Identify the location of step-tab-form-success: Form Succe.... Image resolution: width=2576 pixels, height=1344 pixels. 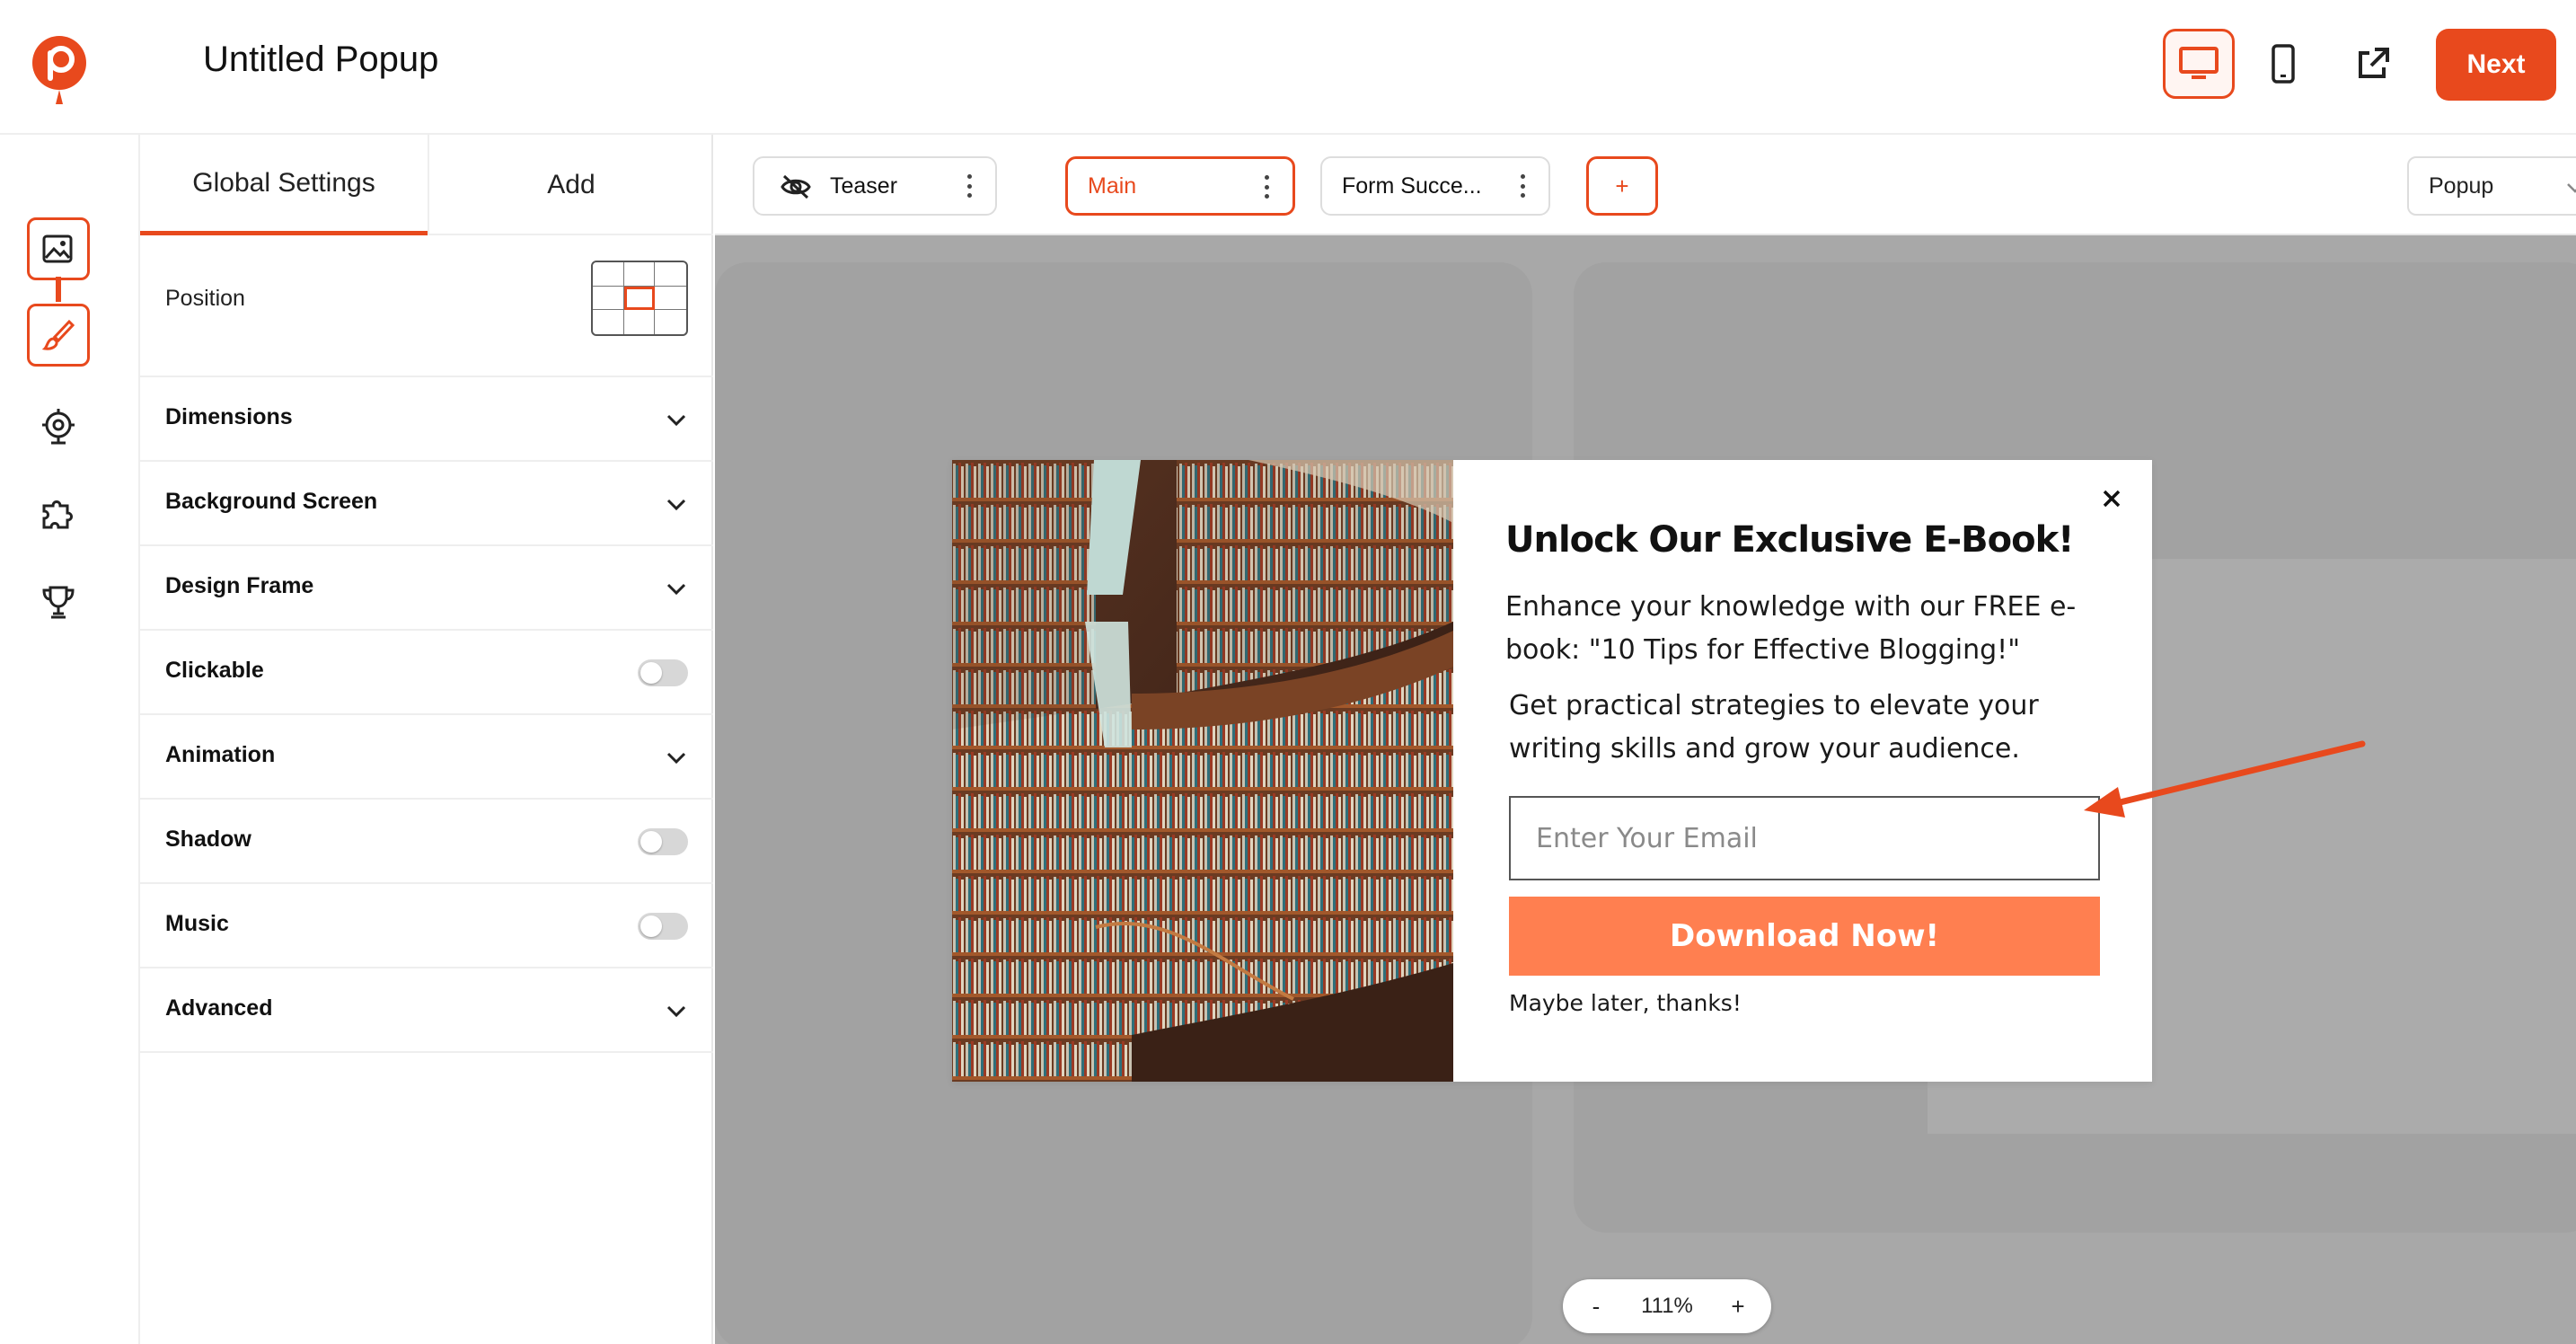
(1435, 186).